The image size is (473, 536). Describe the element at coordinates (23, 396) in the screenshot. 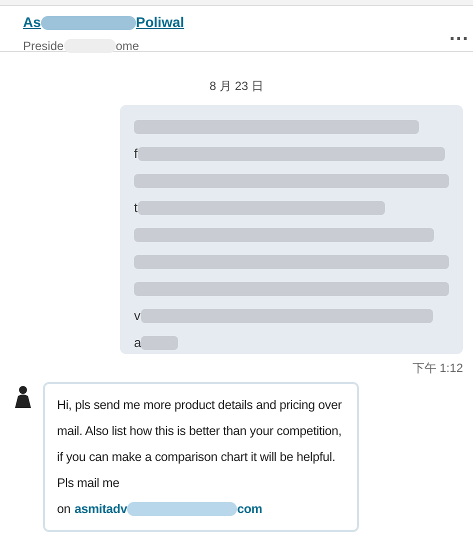

I see `avatar-icon` at that location.